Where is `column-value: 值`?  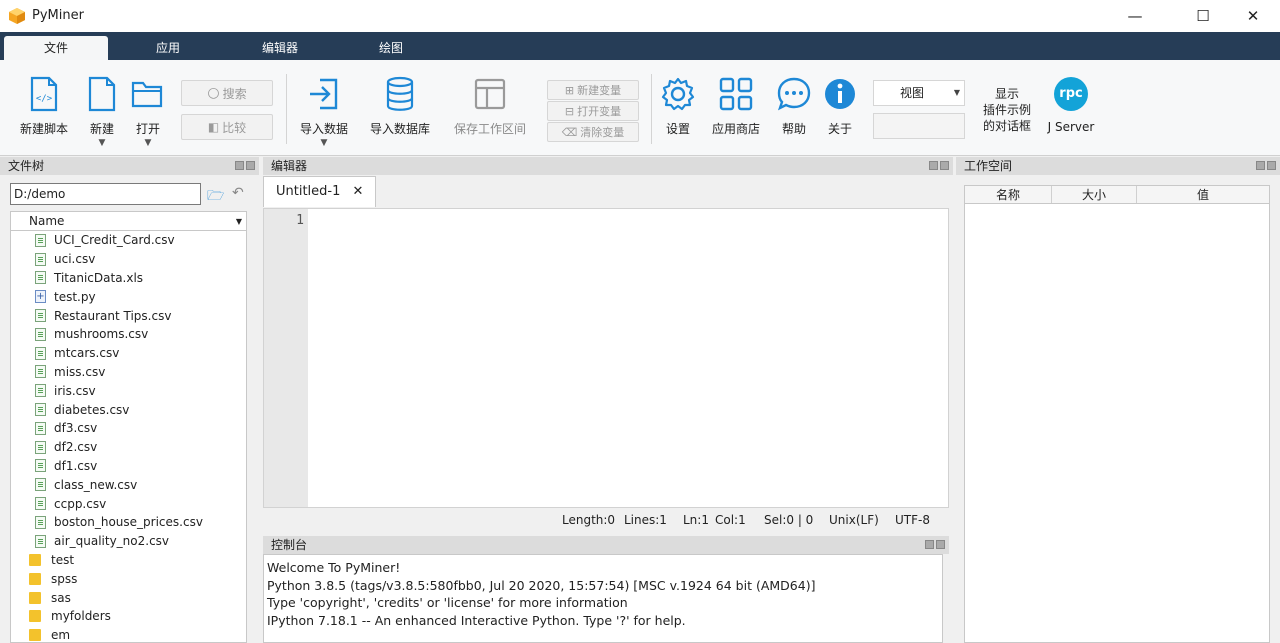
column-value: 值 is located at coordinates (1203, 194).